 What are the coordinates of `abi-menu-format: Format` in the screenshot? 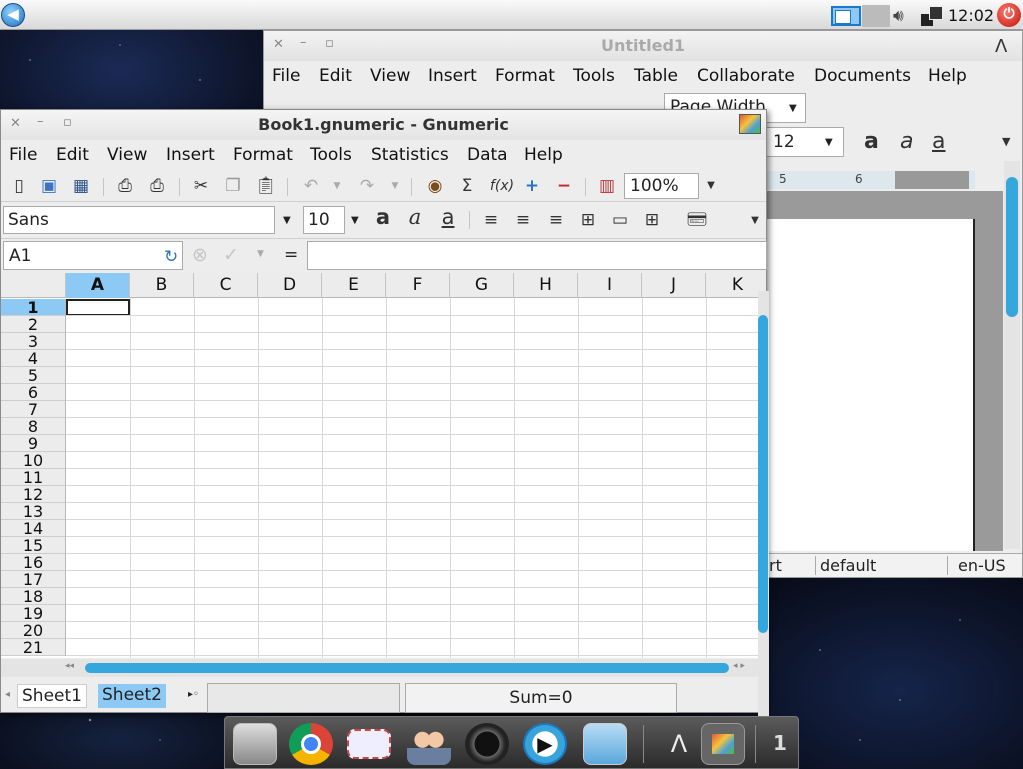 It's located at (525, 76).